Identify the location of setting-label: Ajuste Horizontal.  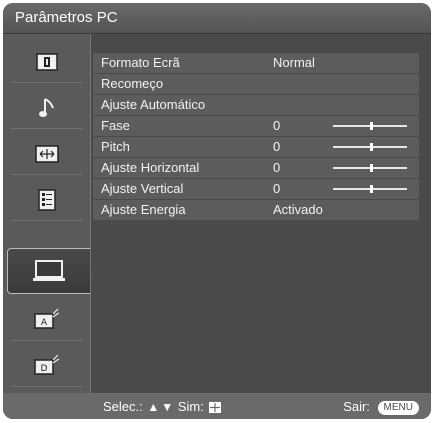
(150, 167).